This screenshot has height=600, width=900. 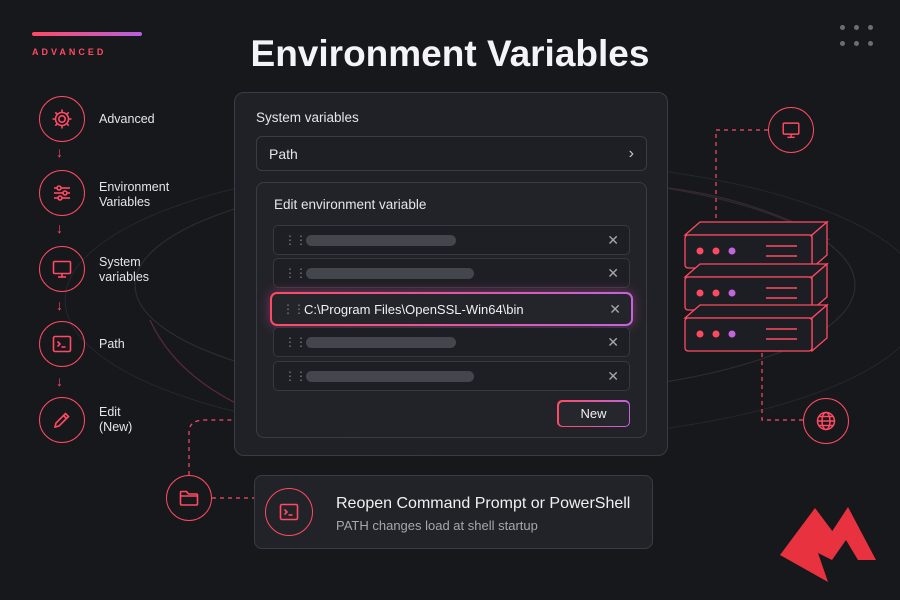 What do you see at coordinates (62, 119) in the screenshot?
I see `gear-icon` at bounding box center [62, 119].